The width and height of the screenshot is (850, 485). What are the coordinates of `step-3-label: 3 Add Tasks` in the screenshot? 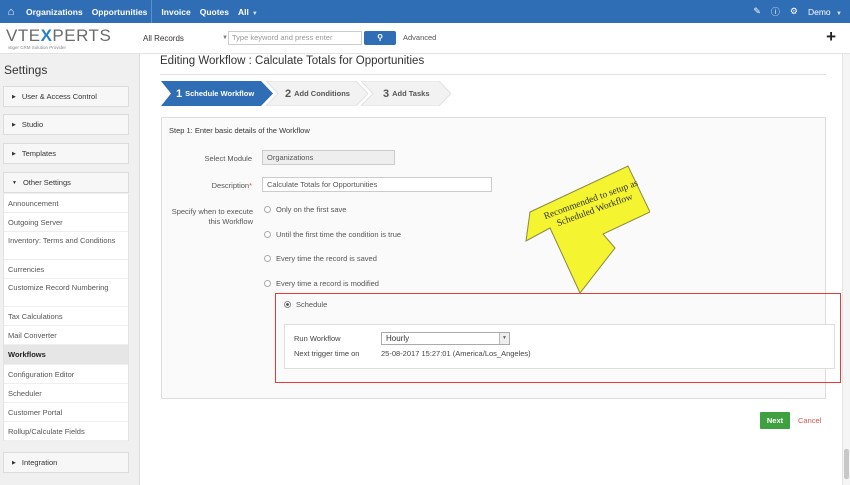 It's located at (406, 94).